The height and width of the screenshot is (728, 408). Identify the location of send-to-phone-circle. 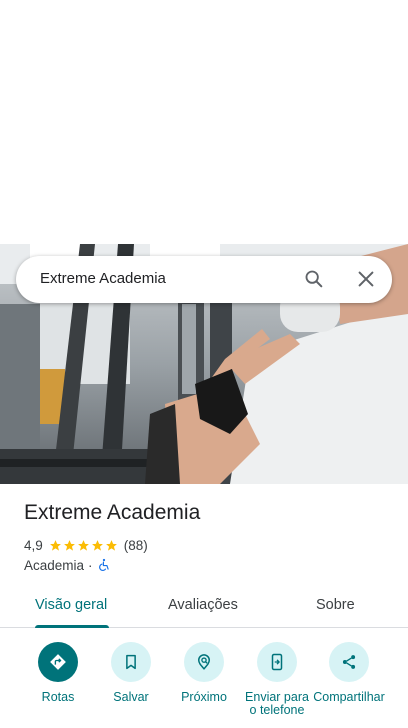
(277, 662).